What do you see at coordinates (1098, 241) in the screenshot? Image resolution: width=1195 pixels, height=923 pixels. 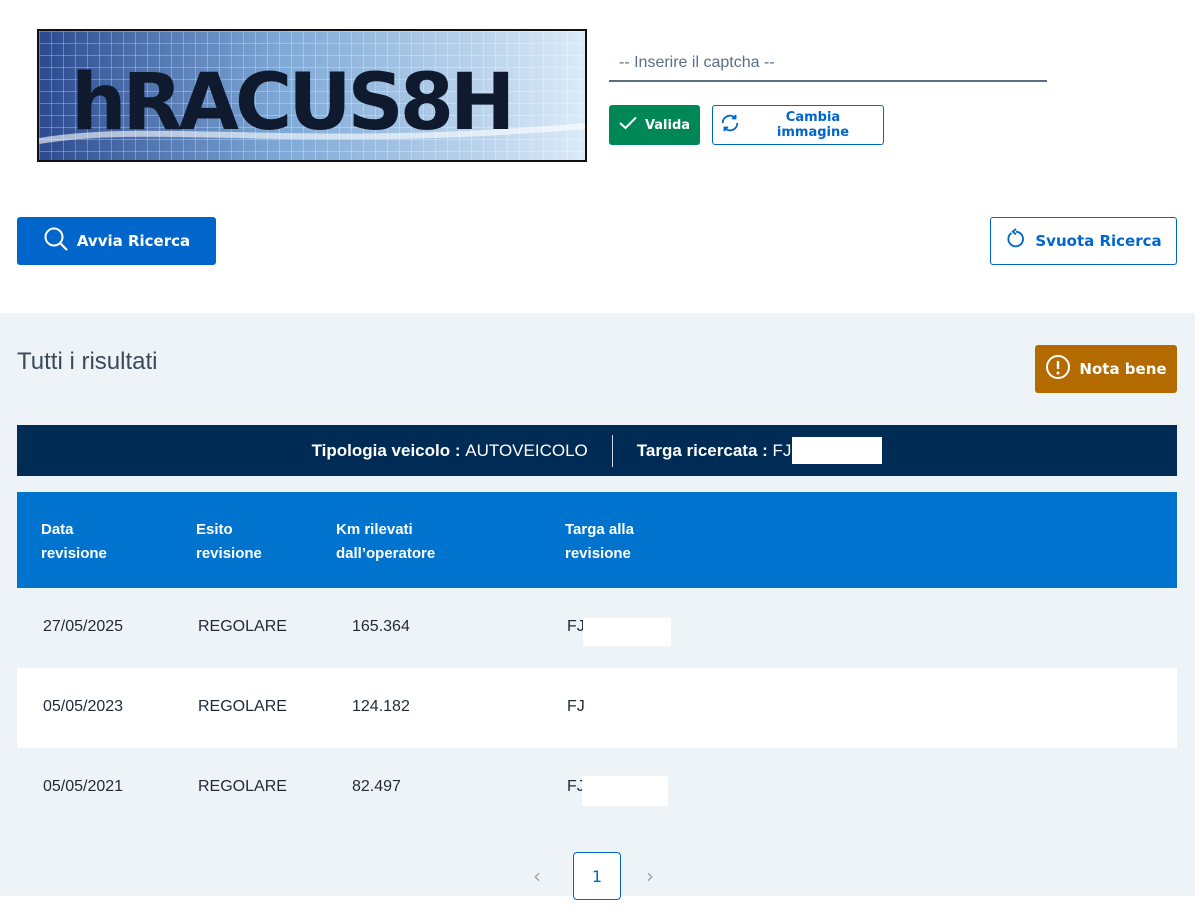 I see `clear-search-label: Svuota Ricerca` at bounding box center [1098, 241].